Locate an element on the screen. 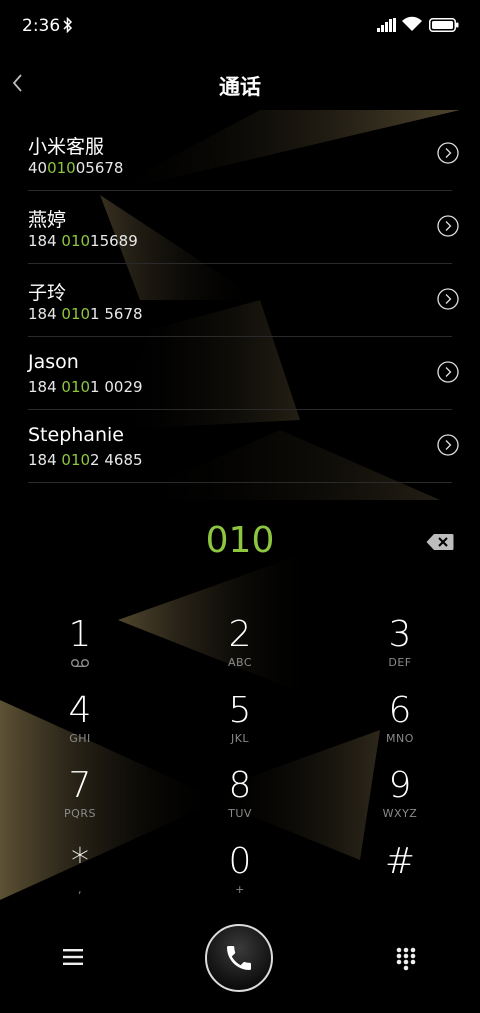 The image size is (480, 1013). contact-number: 184 01015689 is located at coordinates (83, 241).